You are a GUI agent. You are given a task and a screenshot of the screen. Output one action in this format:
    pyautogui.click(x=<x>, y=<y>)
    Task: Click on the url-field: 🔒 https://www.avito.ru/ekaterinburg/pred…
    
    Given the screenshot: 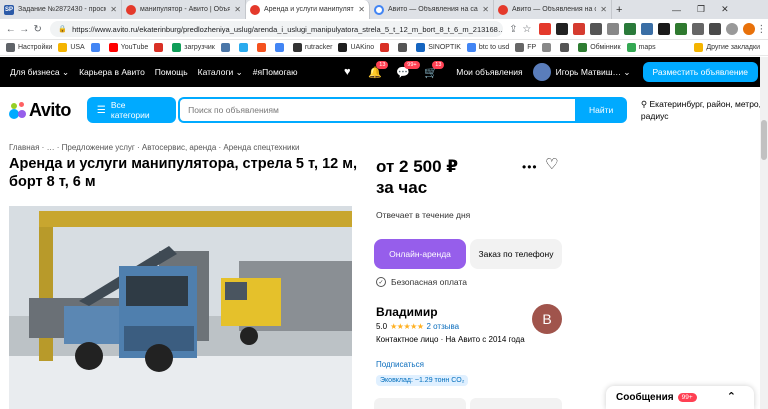 What is the action you would take?
    pyautogui.click(x=276, y=29)
    